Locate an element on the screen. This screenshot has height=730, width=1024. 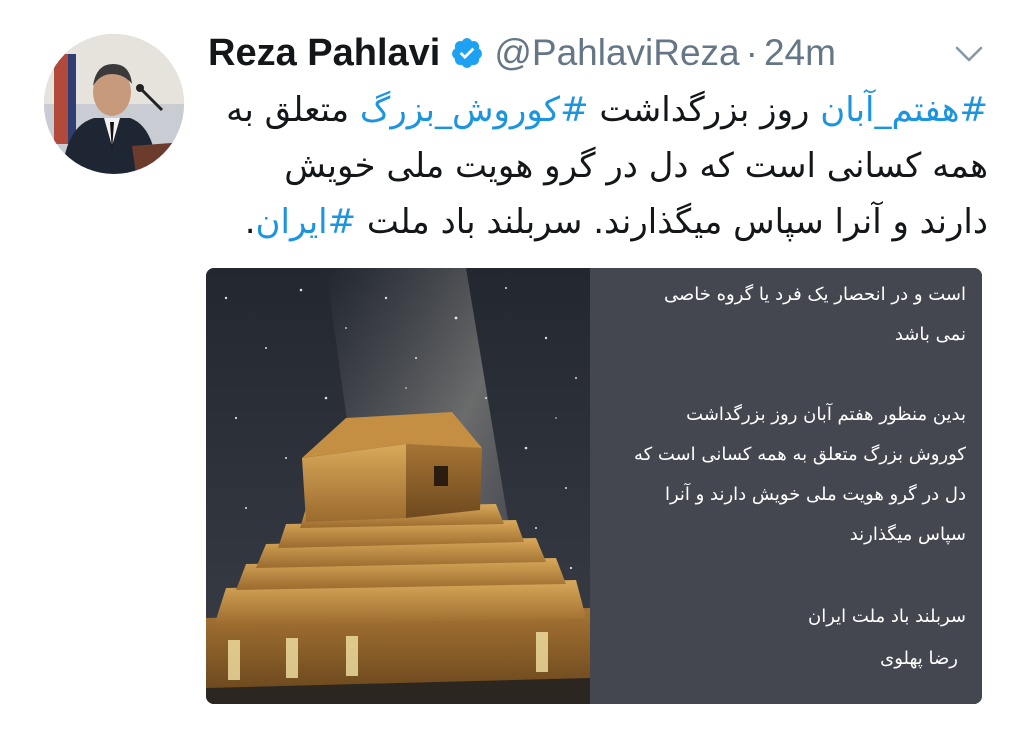
chevron-down-icon is located at coordinates (969, 54).